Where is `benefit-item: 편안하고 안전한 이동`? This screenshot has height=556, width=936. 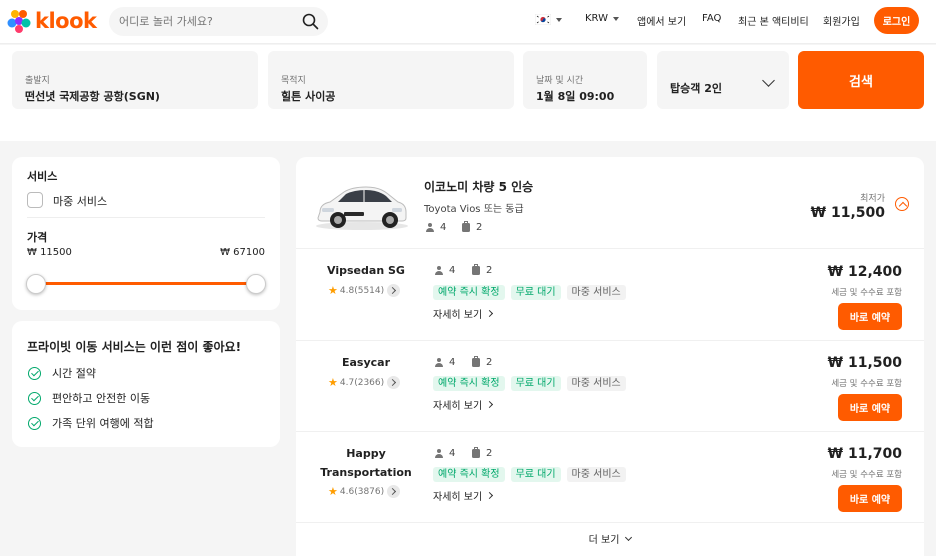
benefit-item: 편안하고 안전한 이동 is located at coordinates (89, 398).